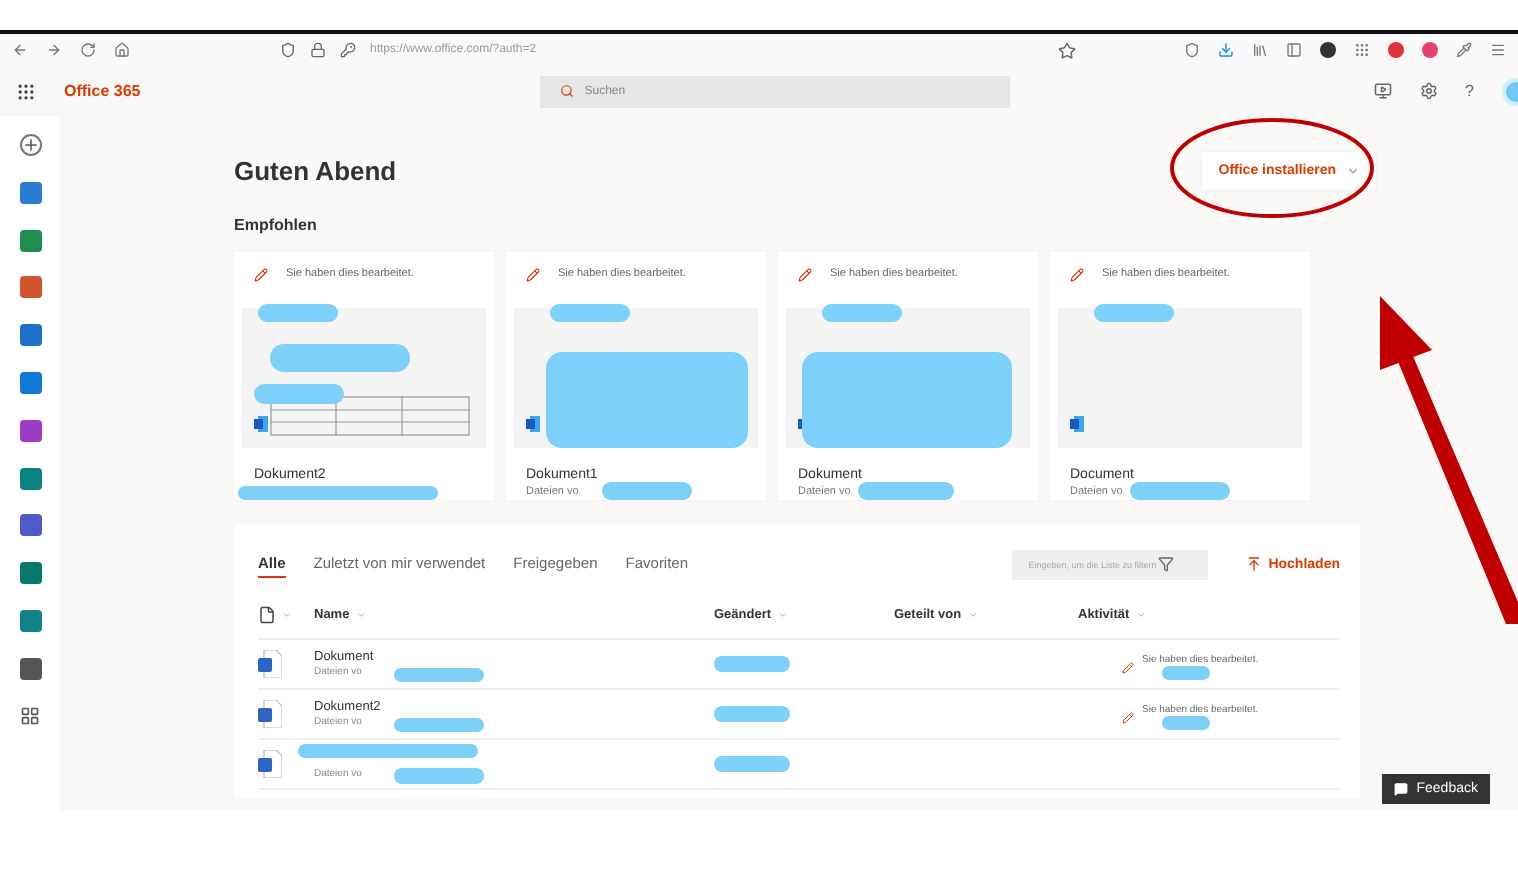 The width and height of the screenshot is (1518, 872). I want to click on section-title: Empfohlen, so click(276, 225).